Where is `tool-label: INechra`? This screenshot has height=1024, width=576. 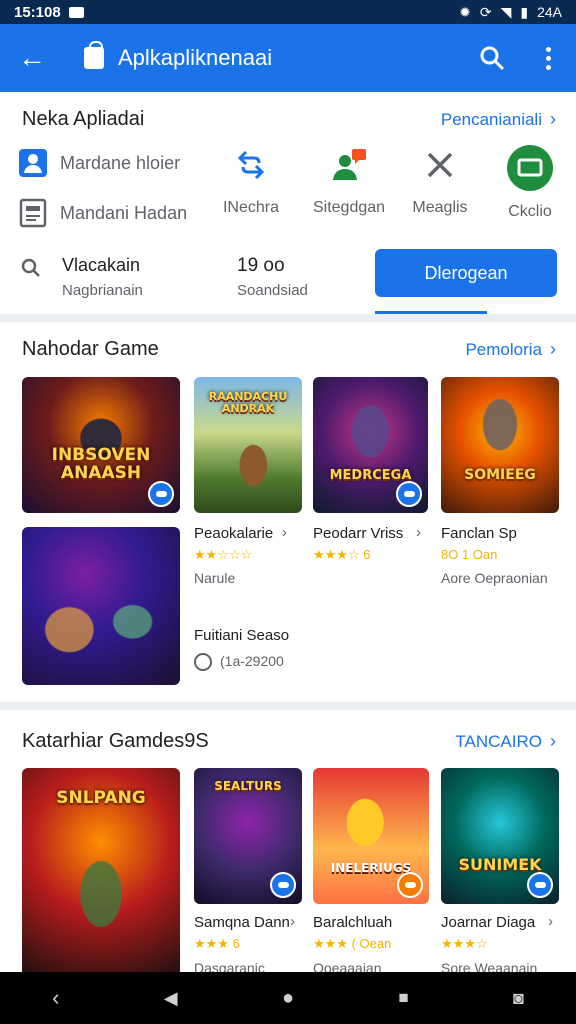
tool-label: INechra is located at coordinates (251, 207).